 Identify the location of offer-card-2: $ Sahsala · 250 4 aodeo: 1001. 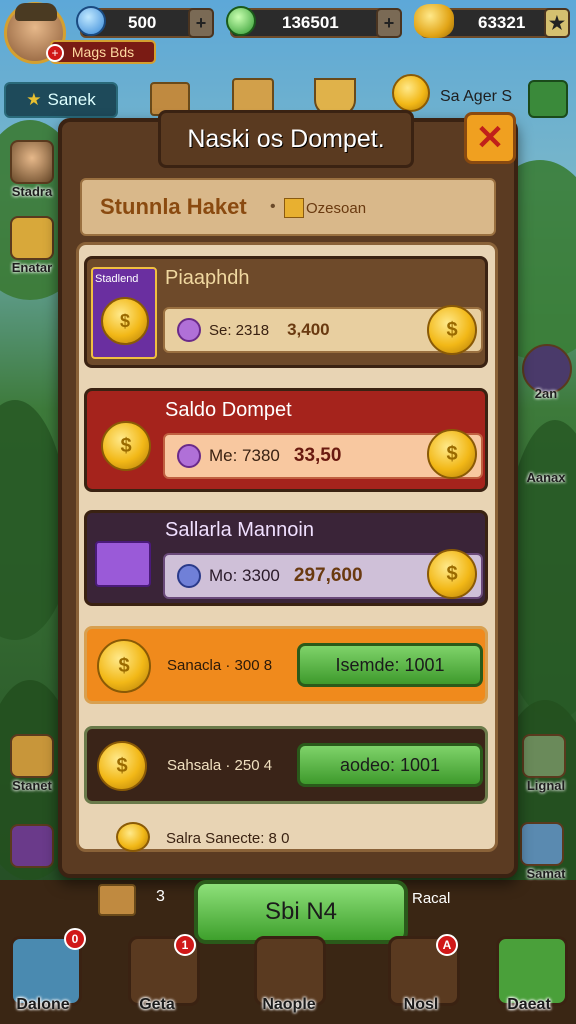
(286, 765).